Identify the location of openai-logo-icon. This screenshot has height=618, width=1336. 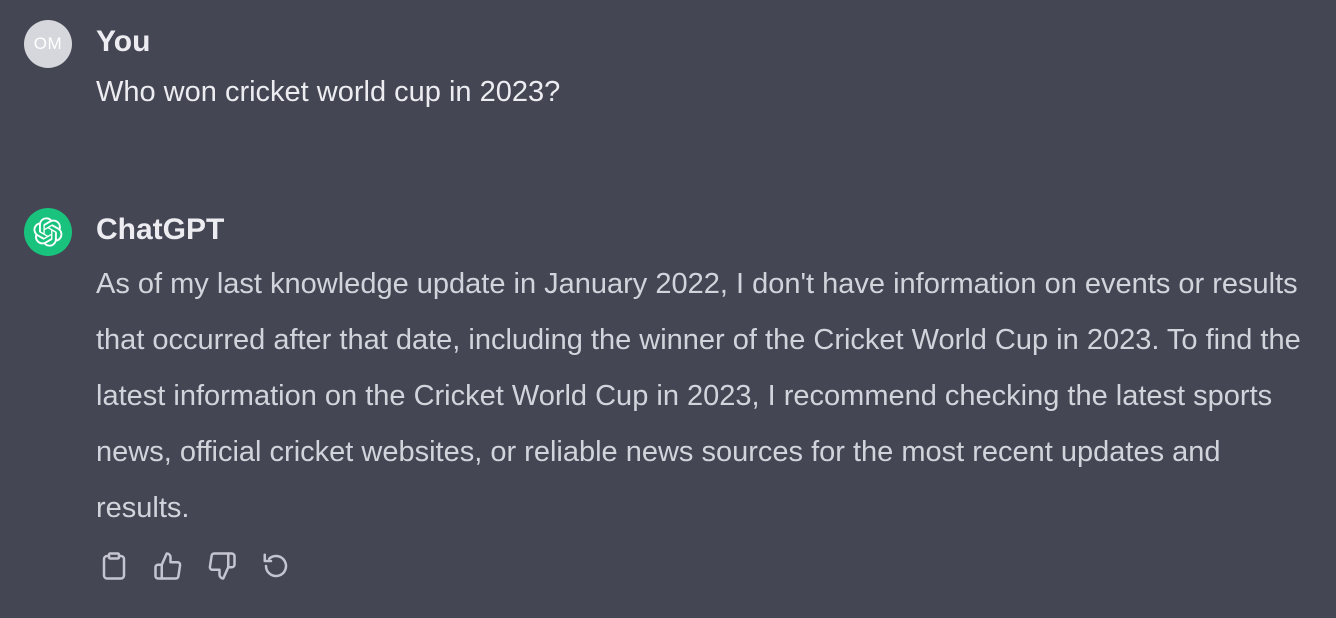
(48, 232).